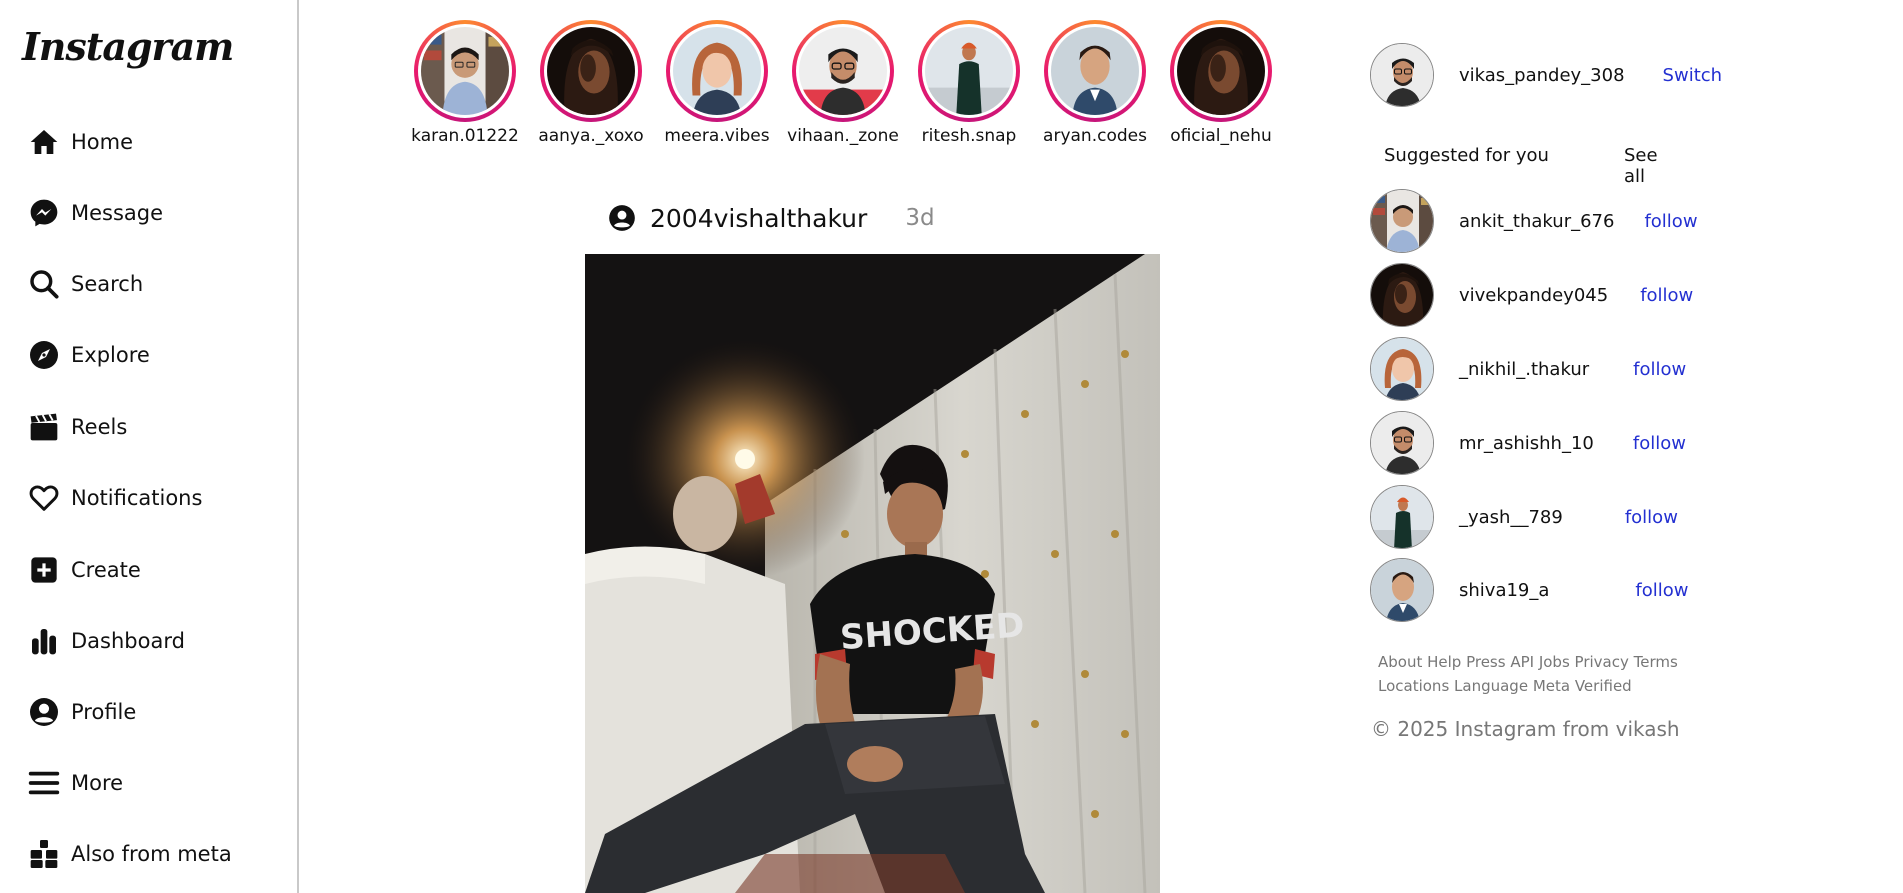 Image resolution: width=1903 pixels, height=893 pixels. Describe the element at coordinates (843, 136) in the screenshot. I see `story-username: vihaan._zone` at that location.